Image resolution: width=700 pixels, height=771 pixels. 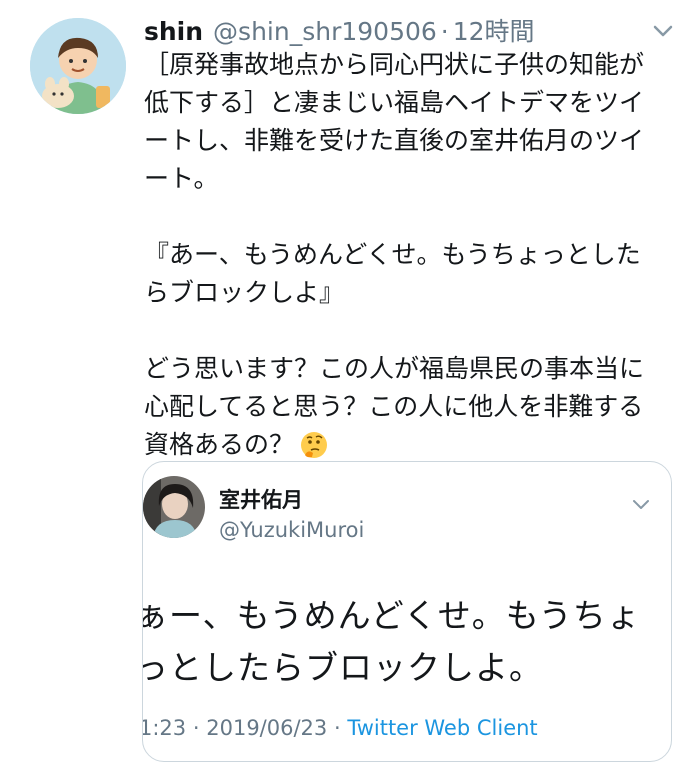 What do you see at coordinates (442, 728) in the screenshot?
I see `quoted-client-link: Twitter Web Client` at bounding box center [442, 728].